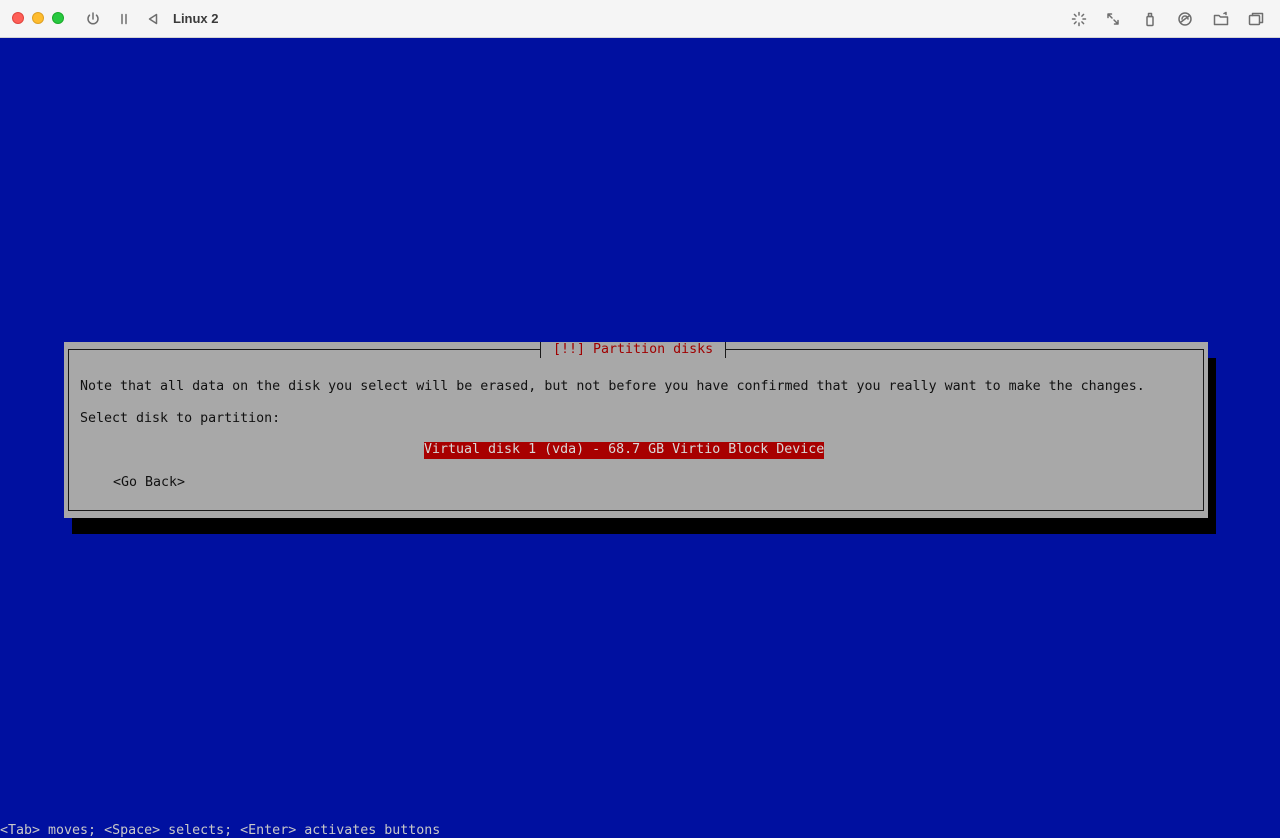 The height and width of the screenshot is (838, 1280). What do you see at coordinates (18, 18) in the screenshot?
I see `close-window-button` at bounding box center [18, 18].